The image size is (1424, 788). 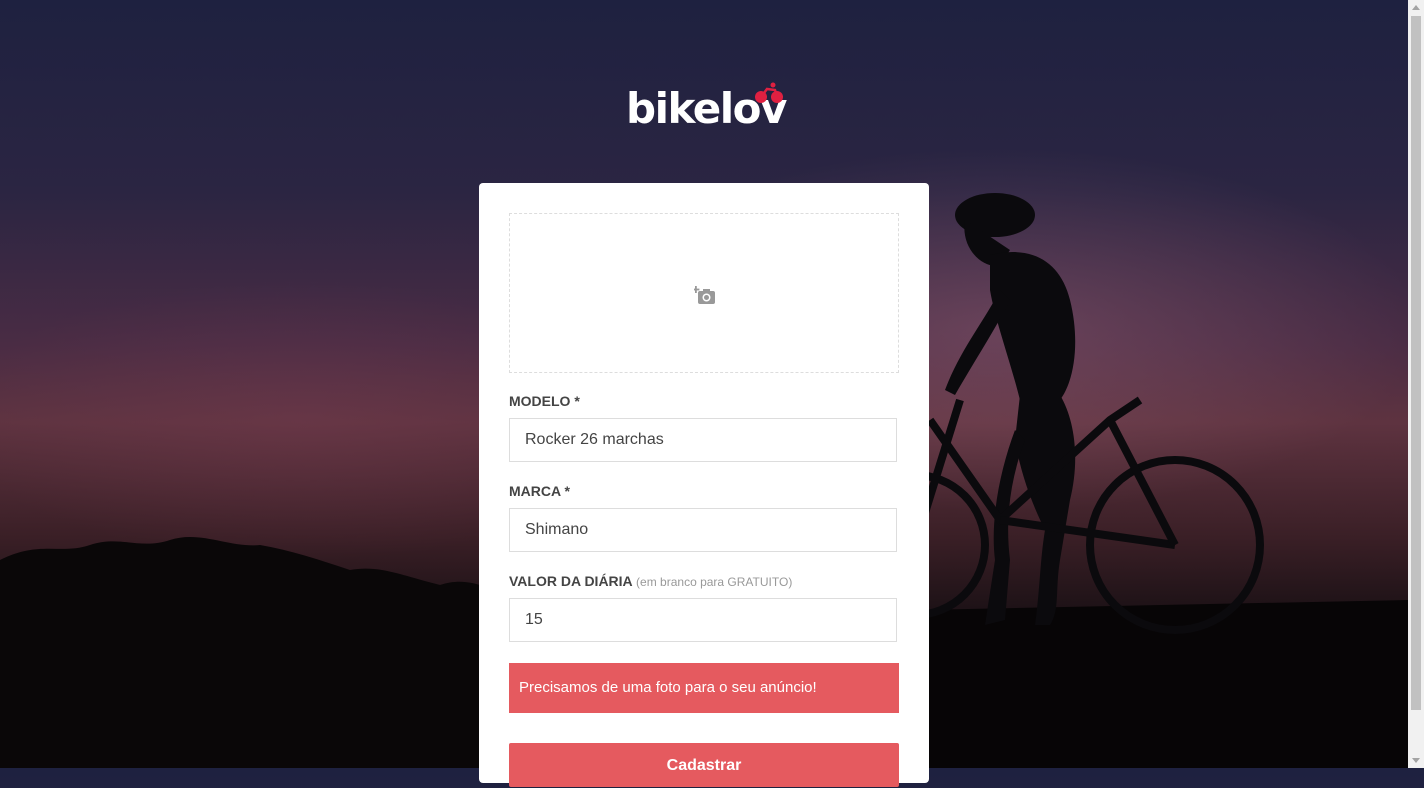 I want to click on scrollbar-thumb, so click(x=1416, y=363).